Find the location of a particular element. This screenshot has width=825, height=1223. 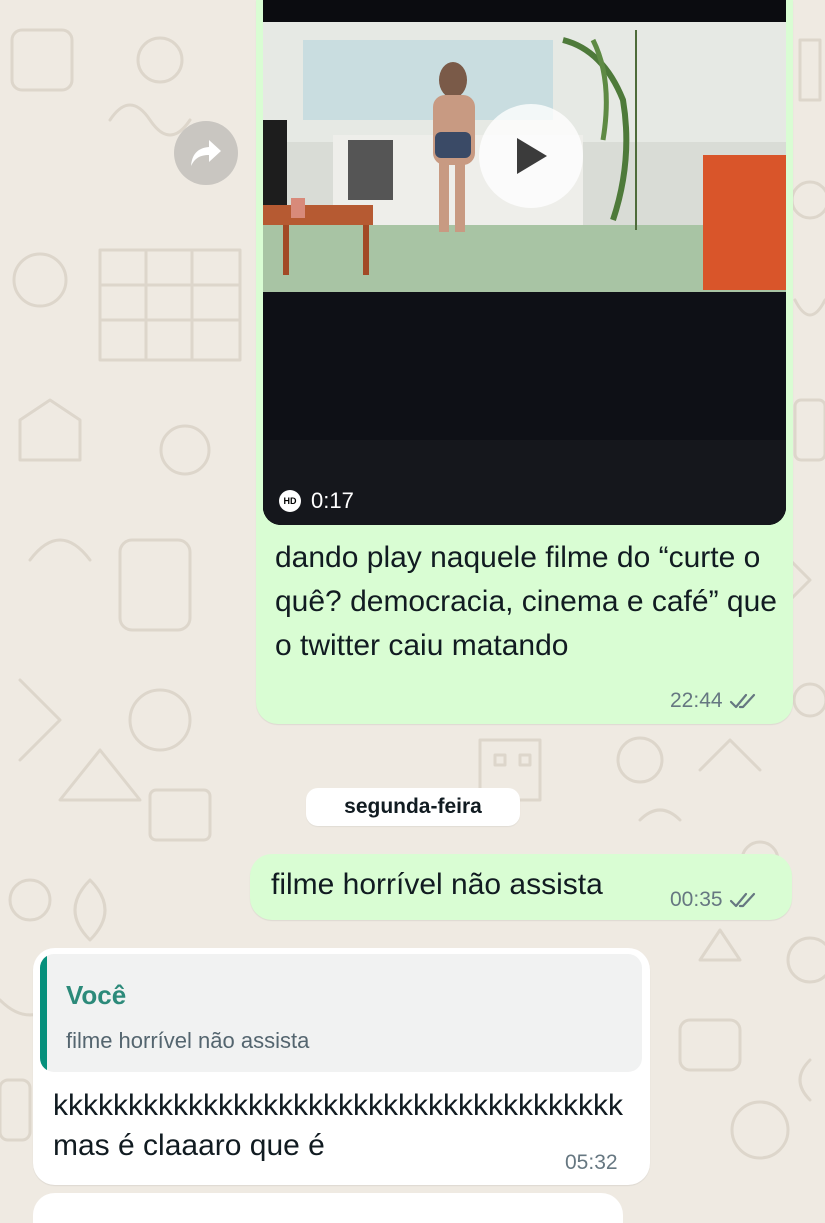

reply-quote: Você filme horrível não assista is located at coordinates (341, 1013).